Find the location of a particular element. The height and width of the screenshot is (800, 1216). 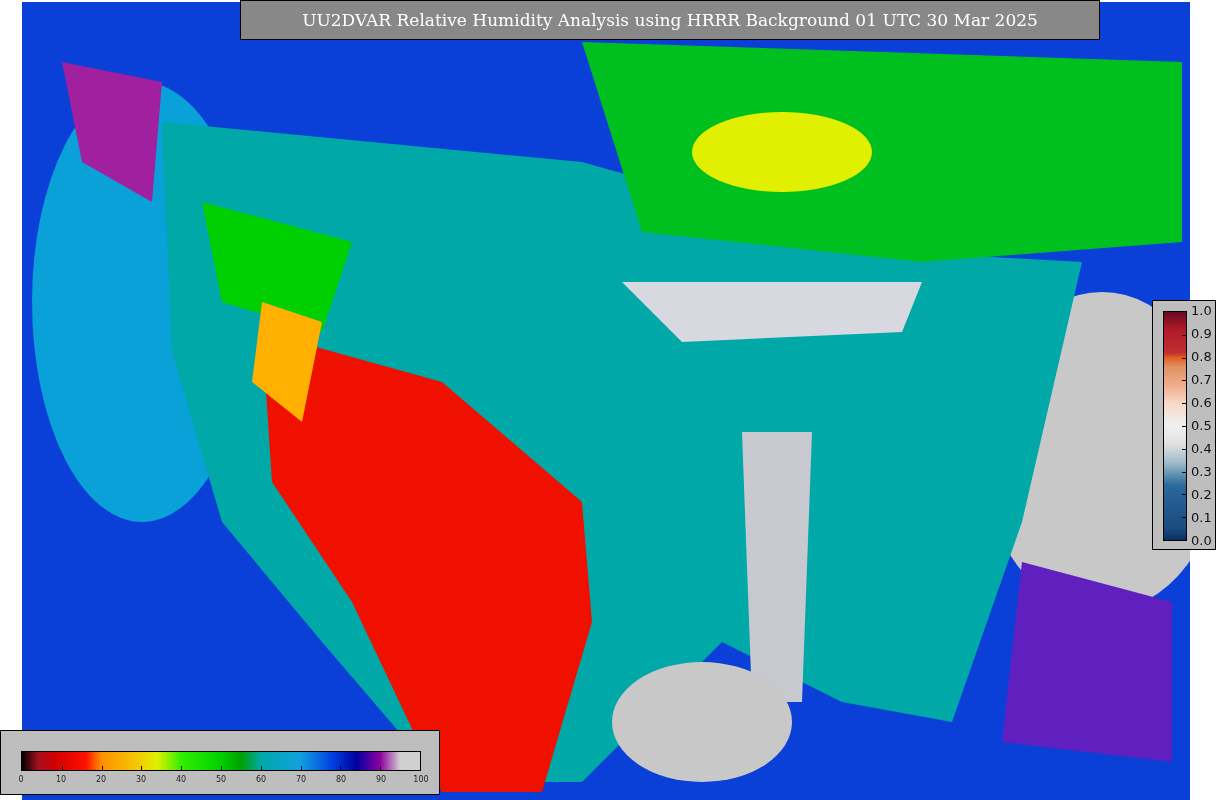

tick-label: 30 is located at coordinates (141, 779).